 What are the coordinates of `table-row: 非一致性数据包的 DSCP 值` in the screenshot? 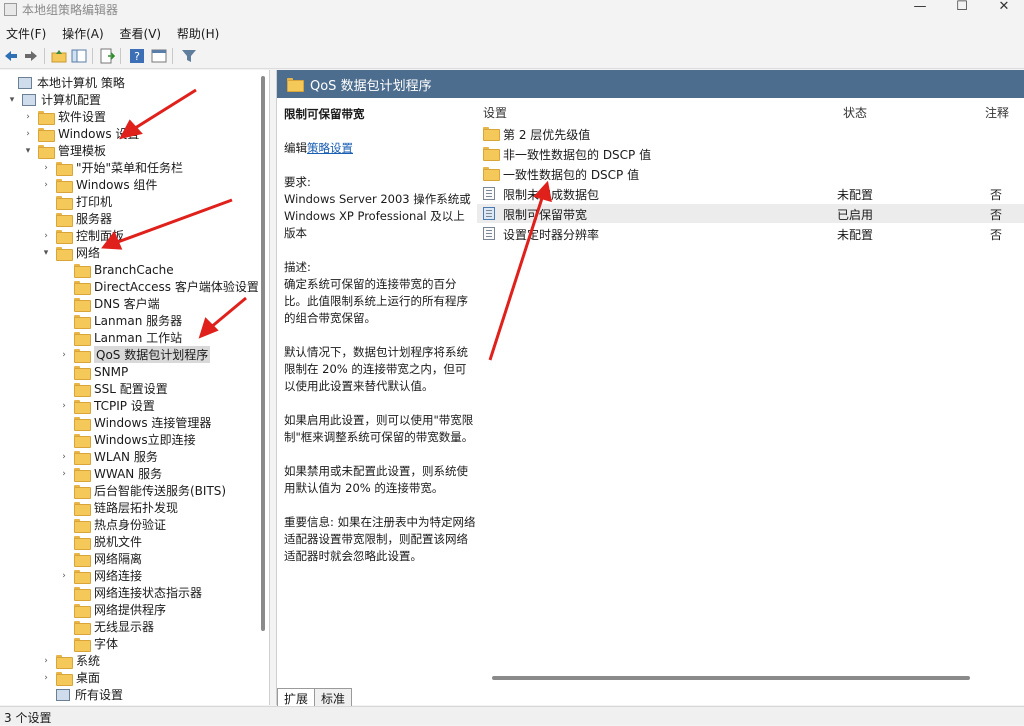 It's located at (750, 153).